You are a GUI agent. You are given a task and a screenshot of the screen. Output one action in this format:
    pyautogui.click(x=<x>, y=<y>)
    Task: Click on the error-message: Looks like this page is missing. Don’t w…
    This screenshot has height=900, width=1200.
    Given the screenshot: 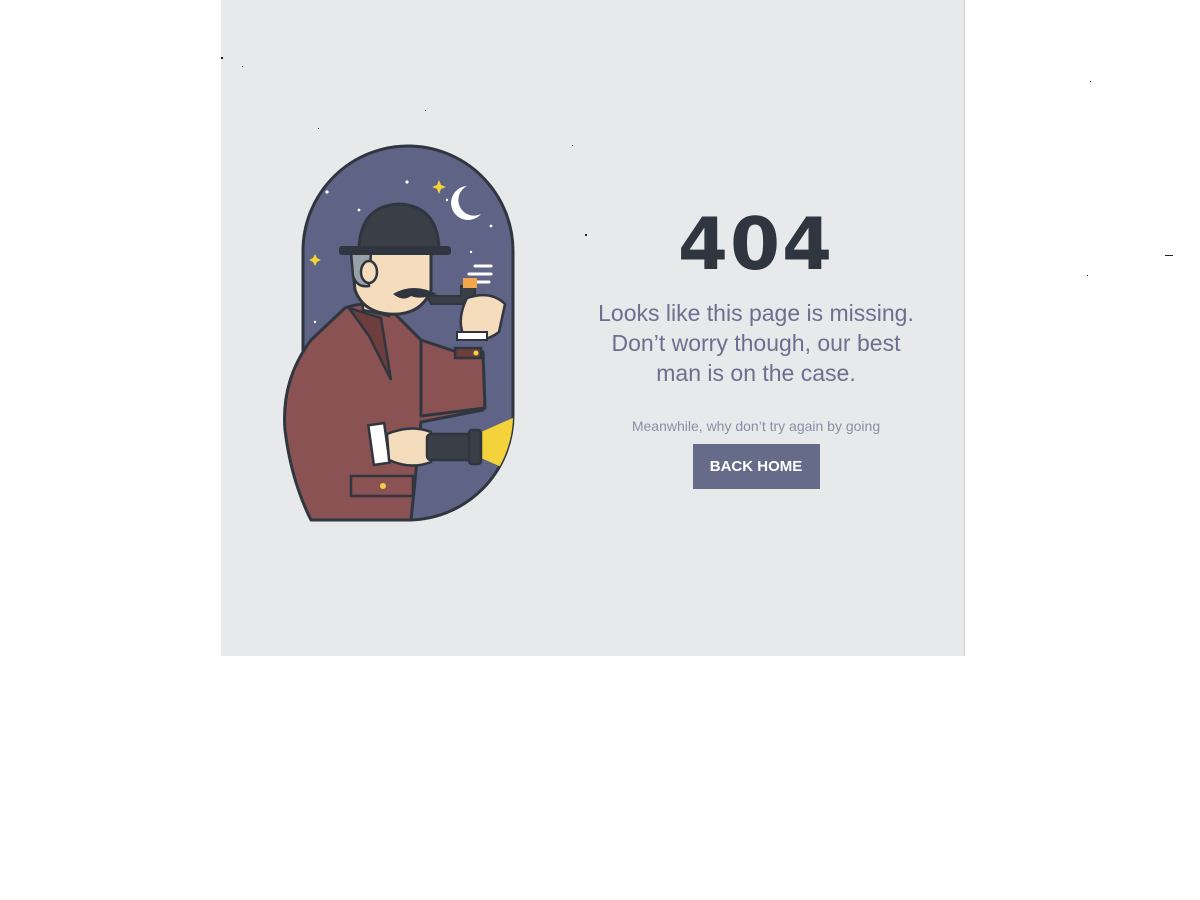 What is the action you would take?
    pyautogui.click(x=756, y=343)
    